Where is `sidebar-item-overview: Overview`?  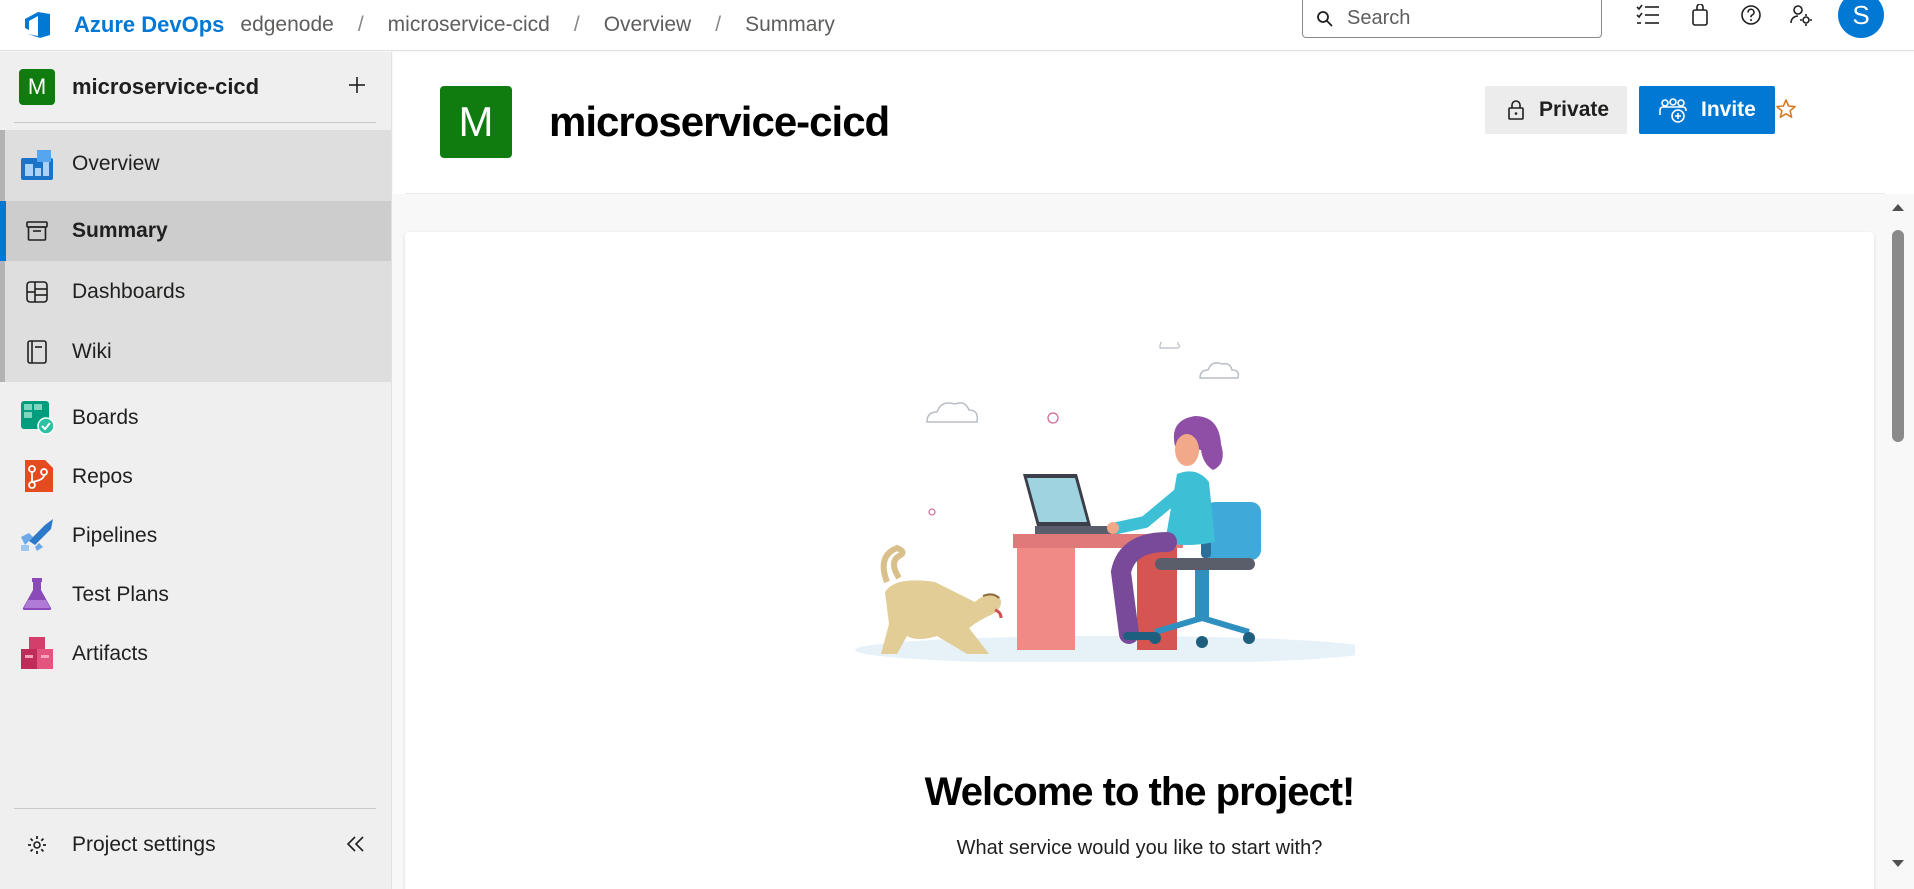
sidebar-item-overview: Overview is located at coordinates (195, 165).